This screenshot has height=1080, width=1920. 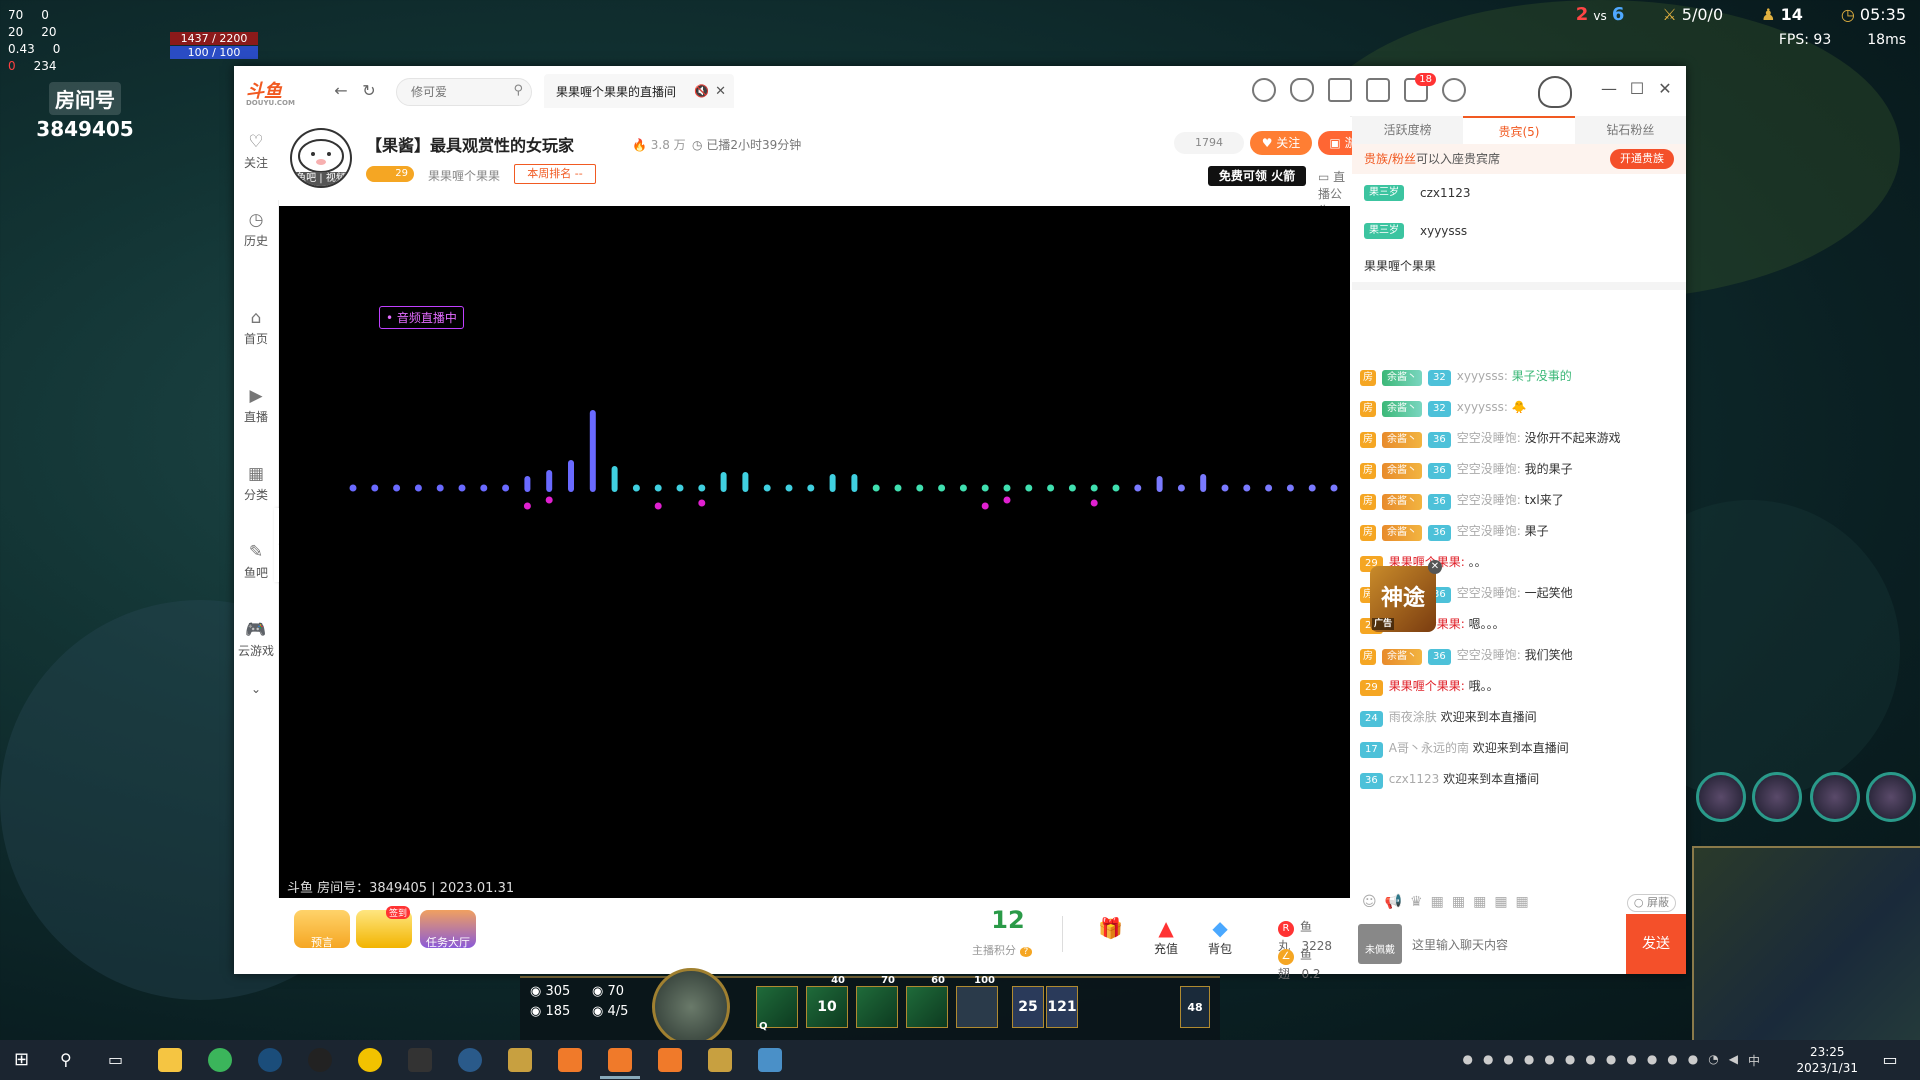 What do you see at coordinates (827, 1001) in the screenshot?
I see `skill-w: 10 40` at bounding box center [827, 1001].